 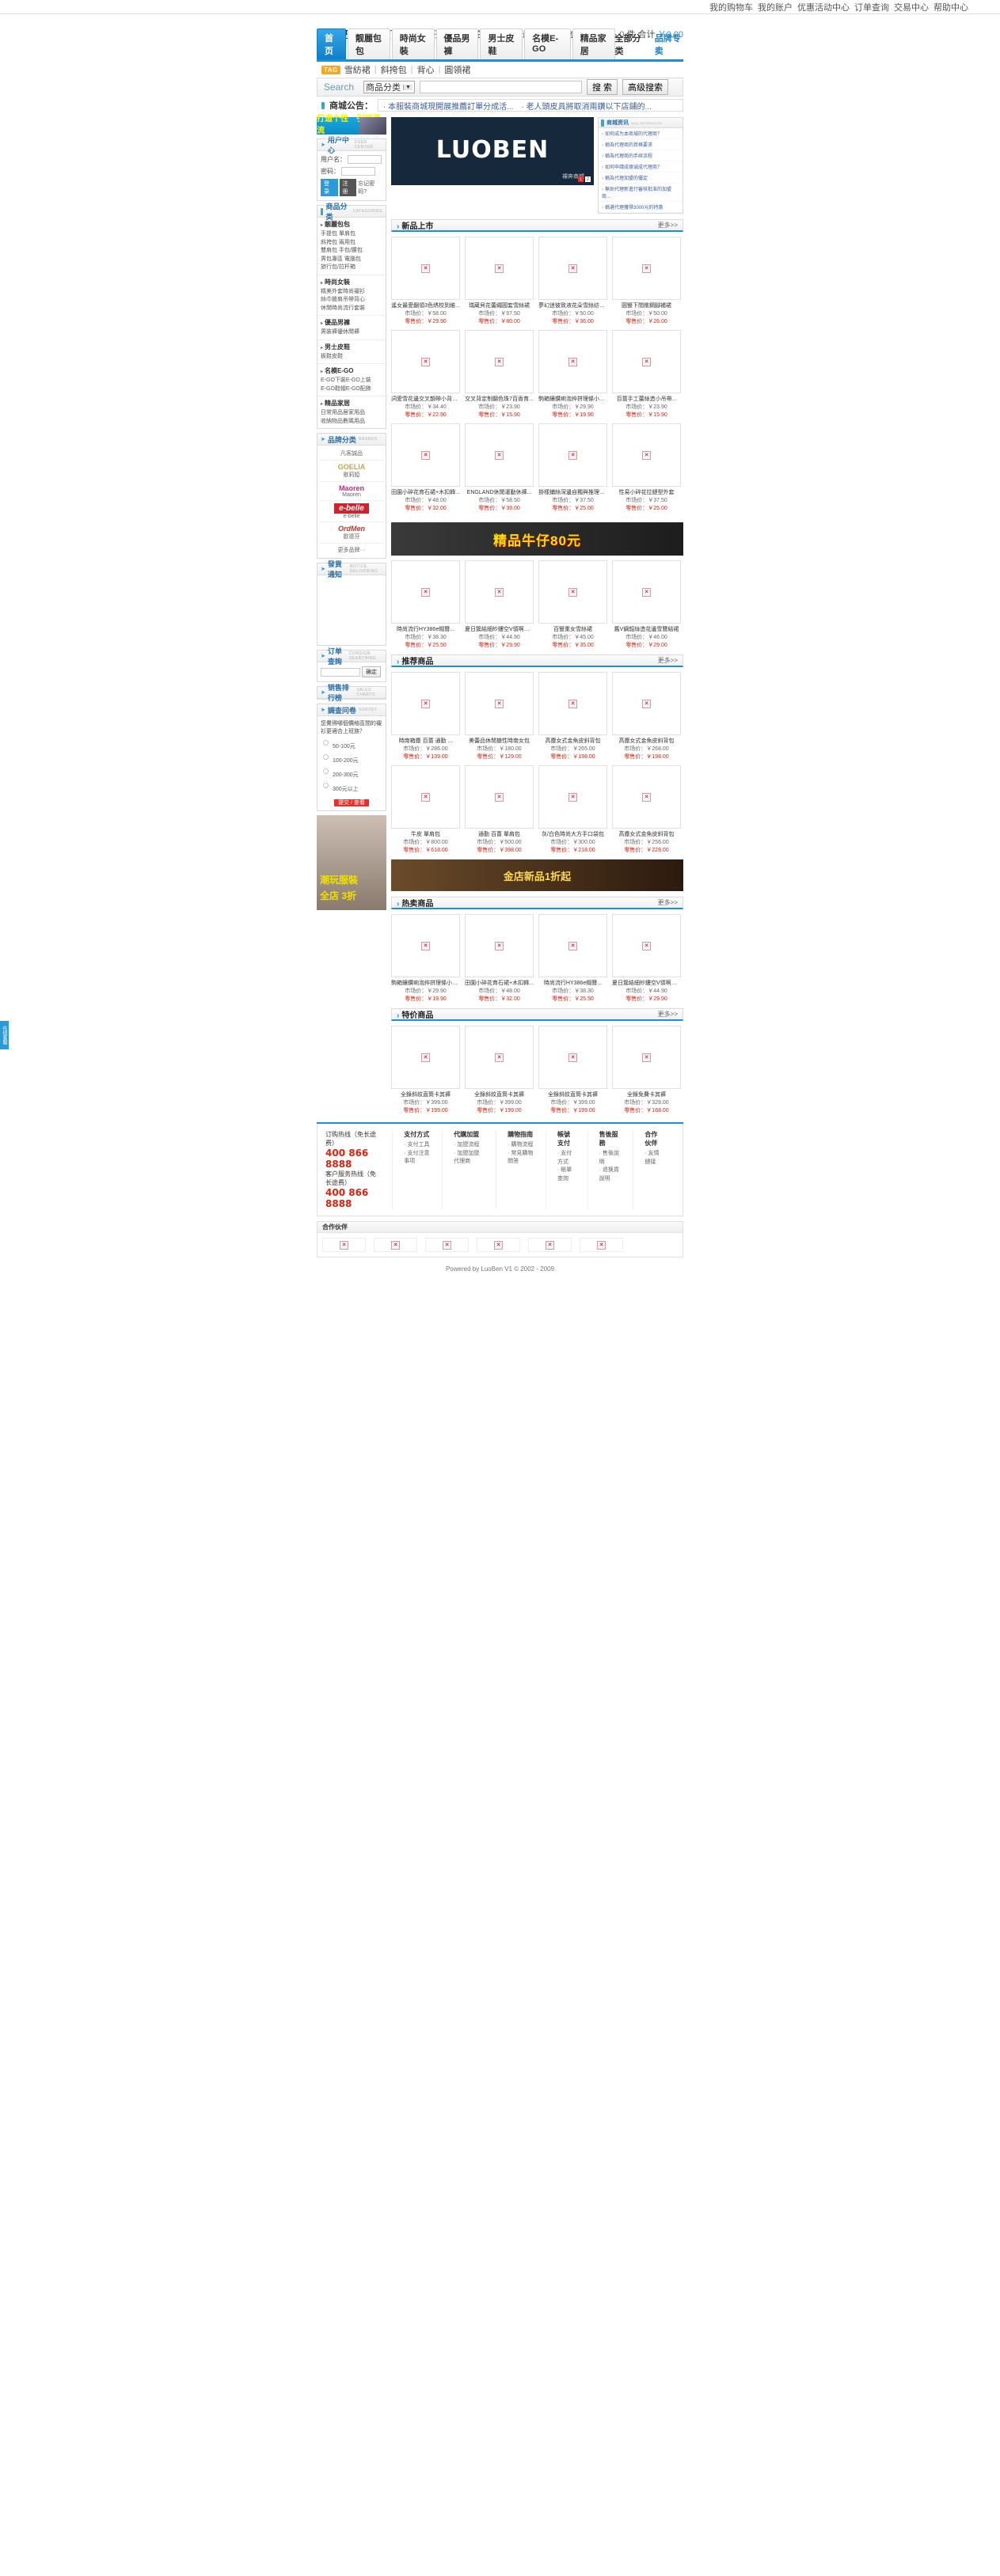 I want to click on product-card: ✕ 時南箱塵 百薔 通勤 ... 市场价：￥286.00 零售价：￥139.00, so click(x=425, y=716).